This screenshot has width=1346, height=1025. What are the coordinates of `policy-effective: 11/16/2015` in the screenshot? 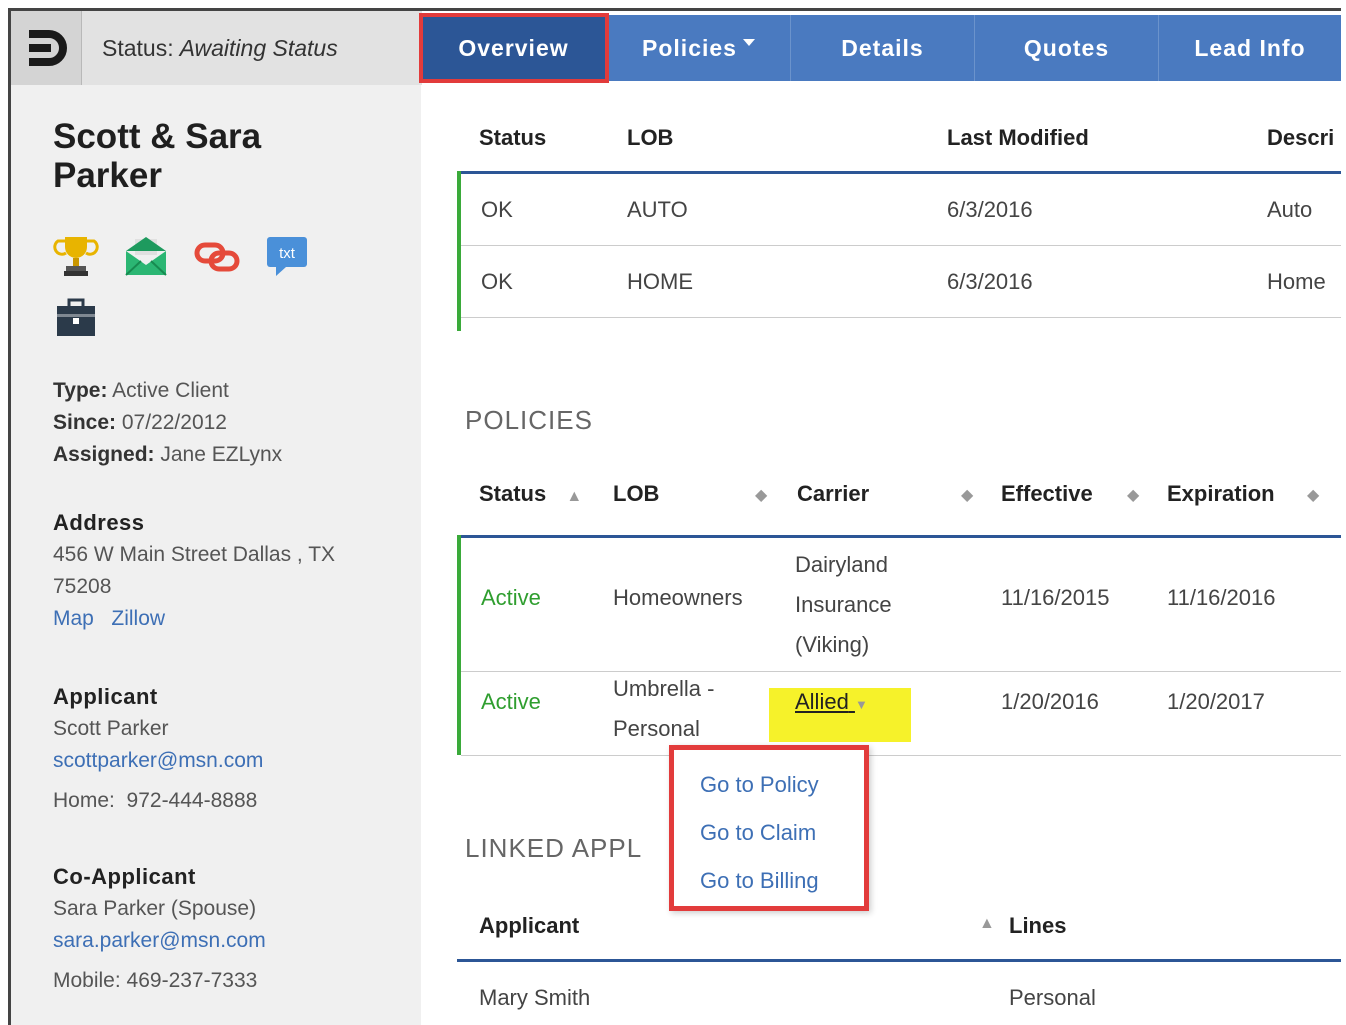 It's located at (1055, 597).